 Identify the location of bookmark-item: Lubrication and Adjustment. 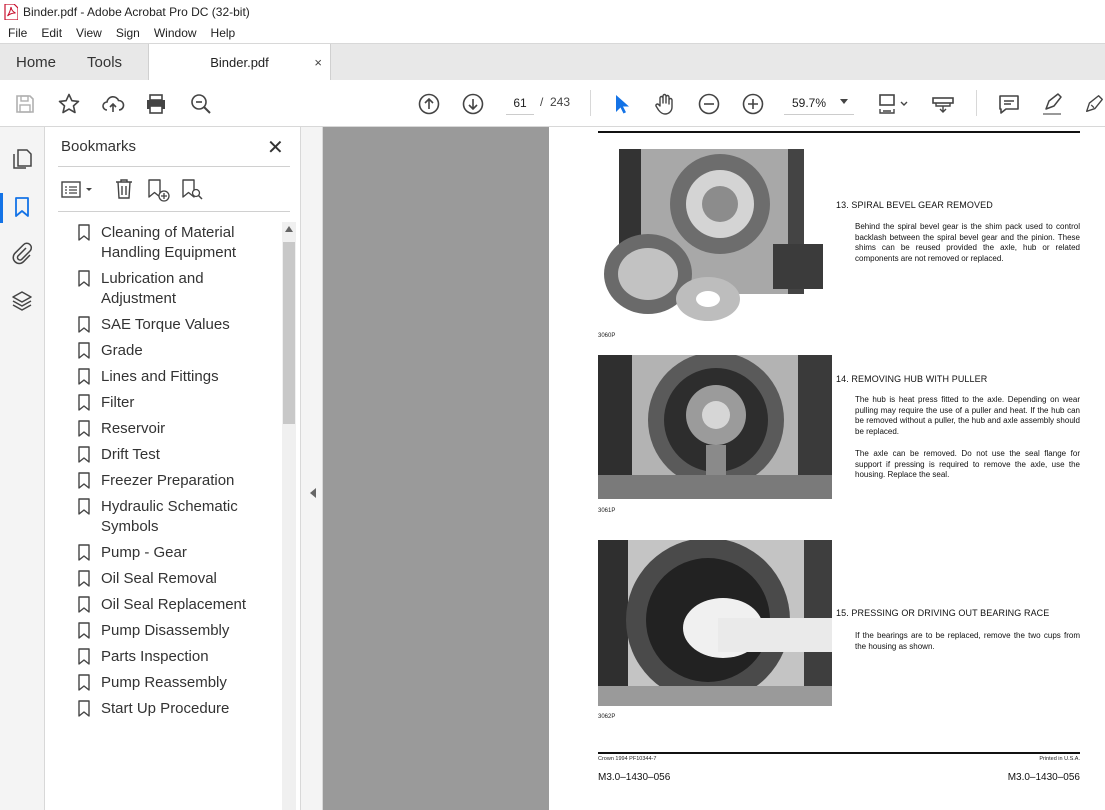
(175, 289).